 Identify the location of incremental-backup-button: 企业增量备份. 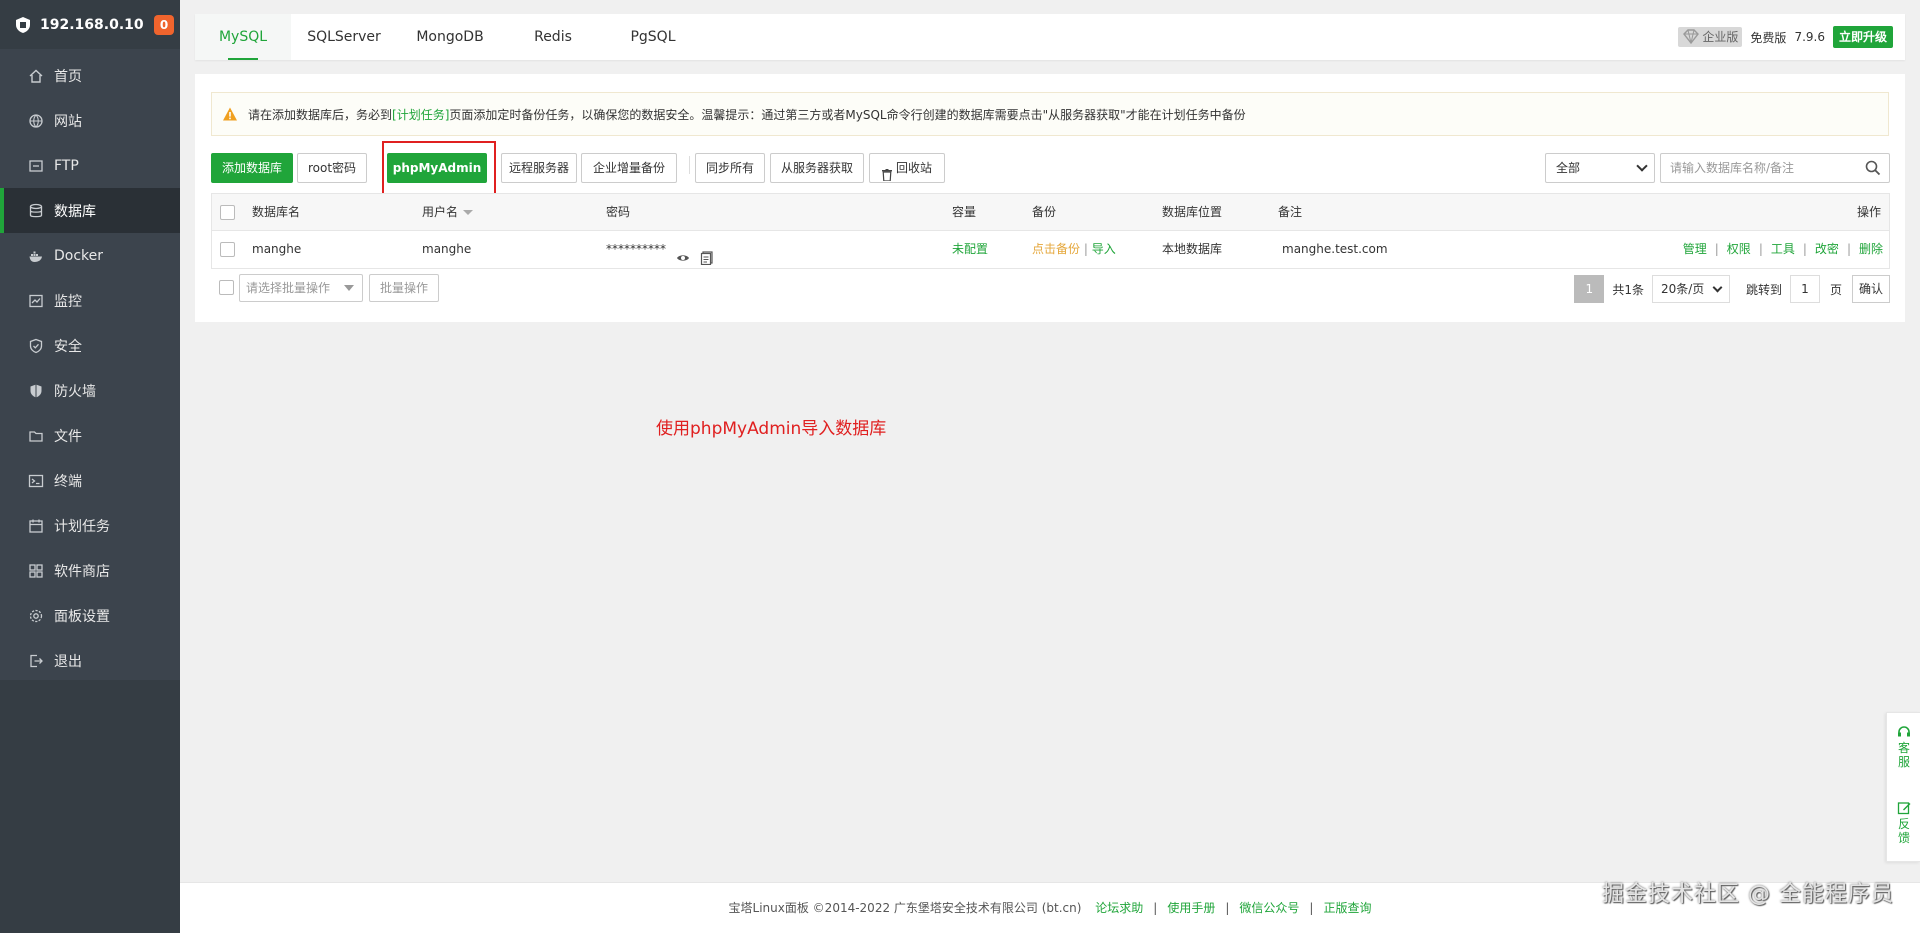
(629, 168).